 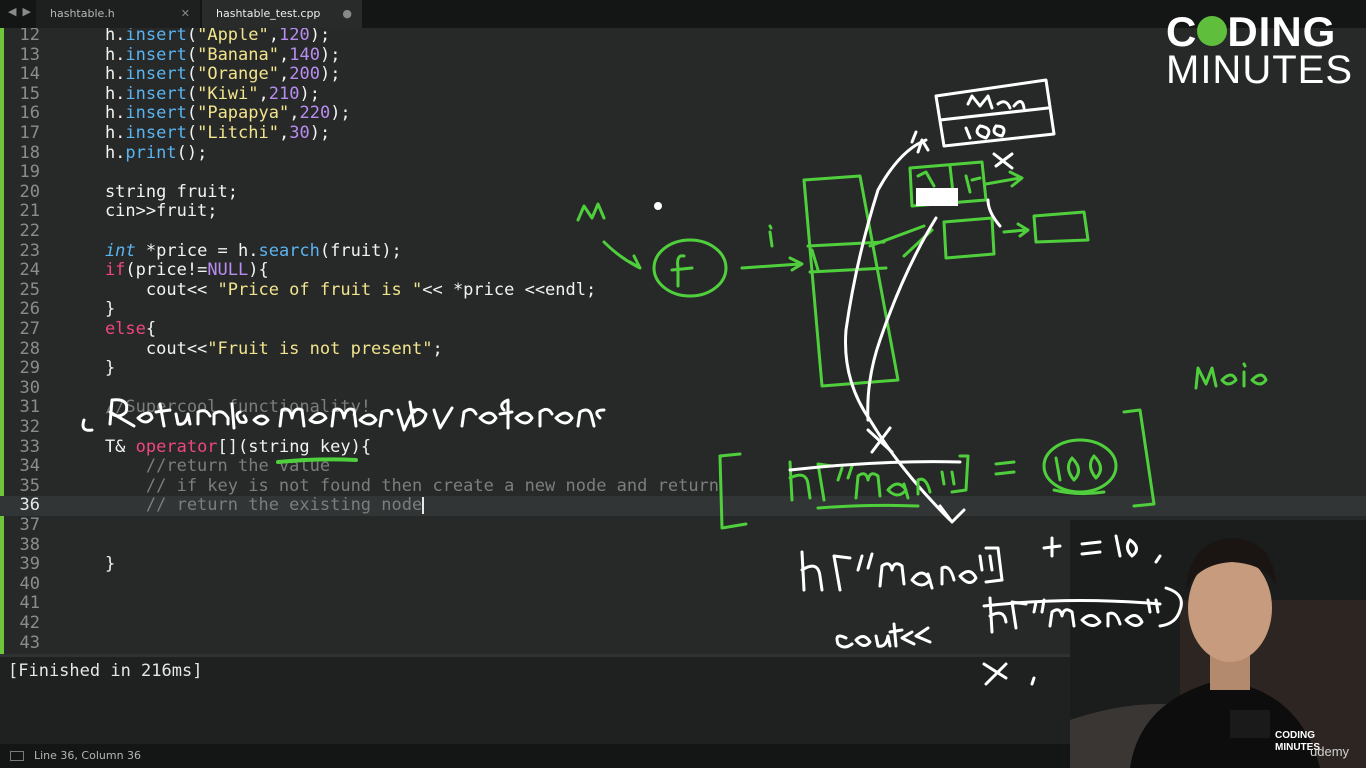 What do you see at coordinates (136, 153) in the screenshot?
I see `code-text: h.print();` at bounding box center [136, 153].